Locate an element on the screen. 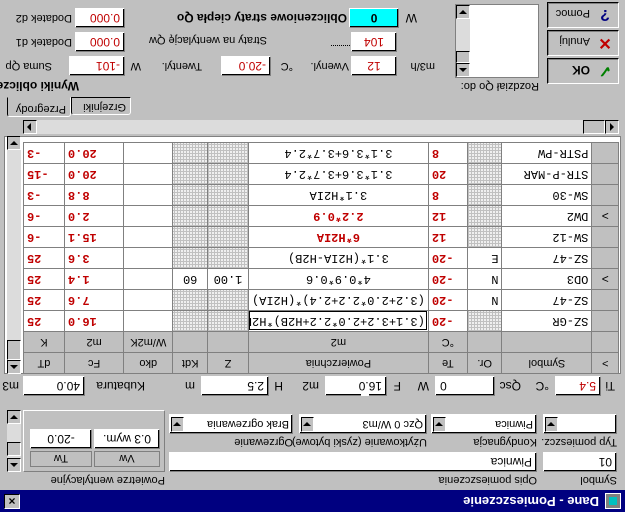 The height and width of the screenshot is (512, 625). d1-field: 0.000 is located at coordinates (100, 42).